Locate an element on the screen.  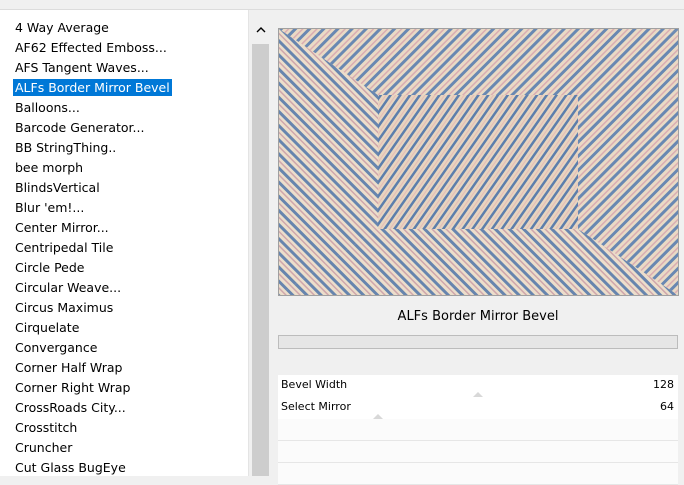
progress-bar is located at coordinates (478, 342).